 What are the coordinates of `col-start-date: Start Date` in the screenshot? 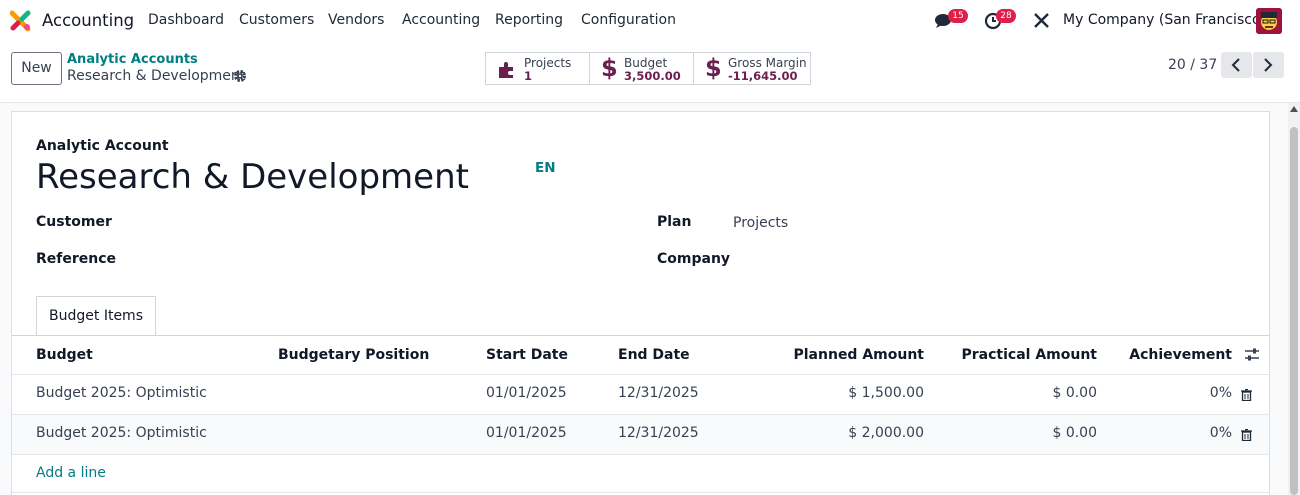 It's located at (527, 355).